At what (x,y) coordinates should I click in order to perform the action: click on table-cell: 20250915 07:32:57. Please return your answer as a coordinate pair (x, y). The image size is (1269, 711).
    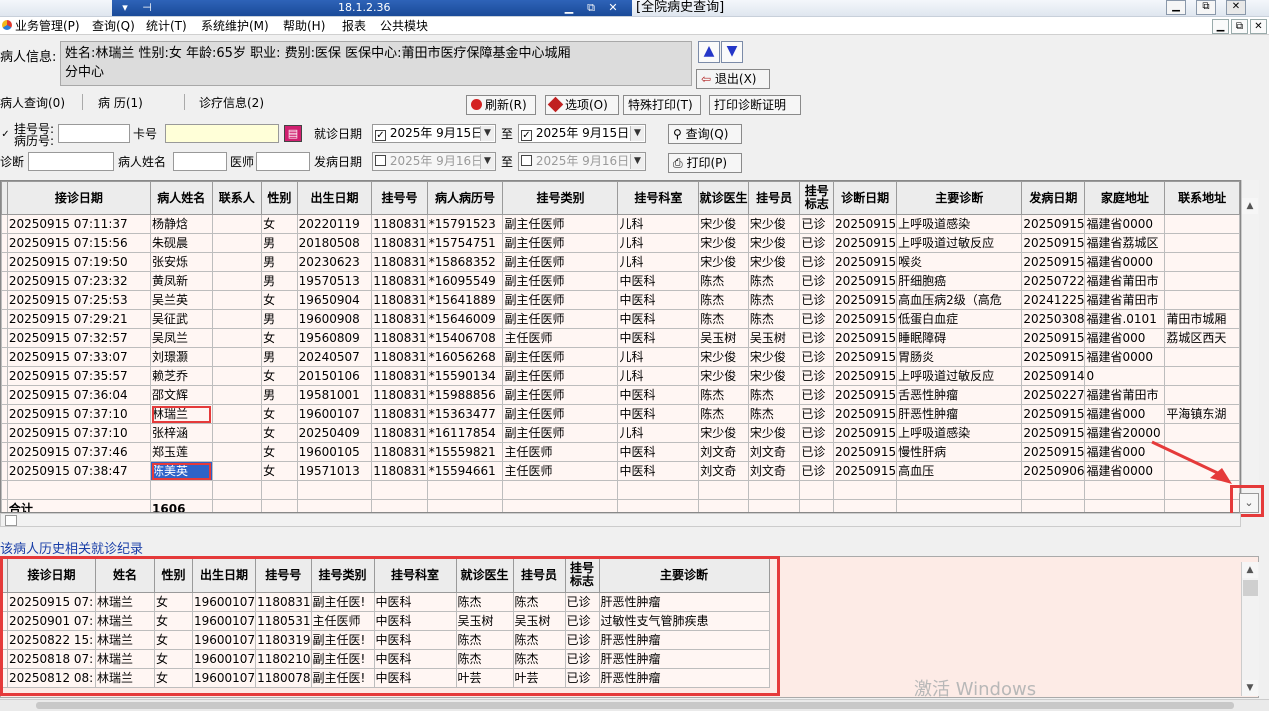
    Looking at the image, I should click on (79, 338).